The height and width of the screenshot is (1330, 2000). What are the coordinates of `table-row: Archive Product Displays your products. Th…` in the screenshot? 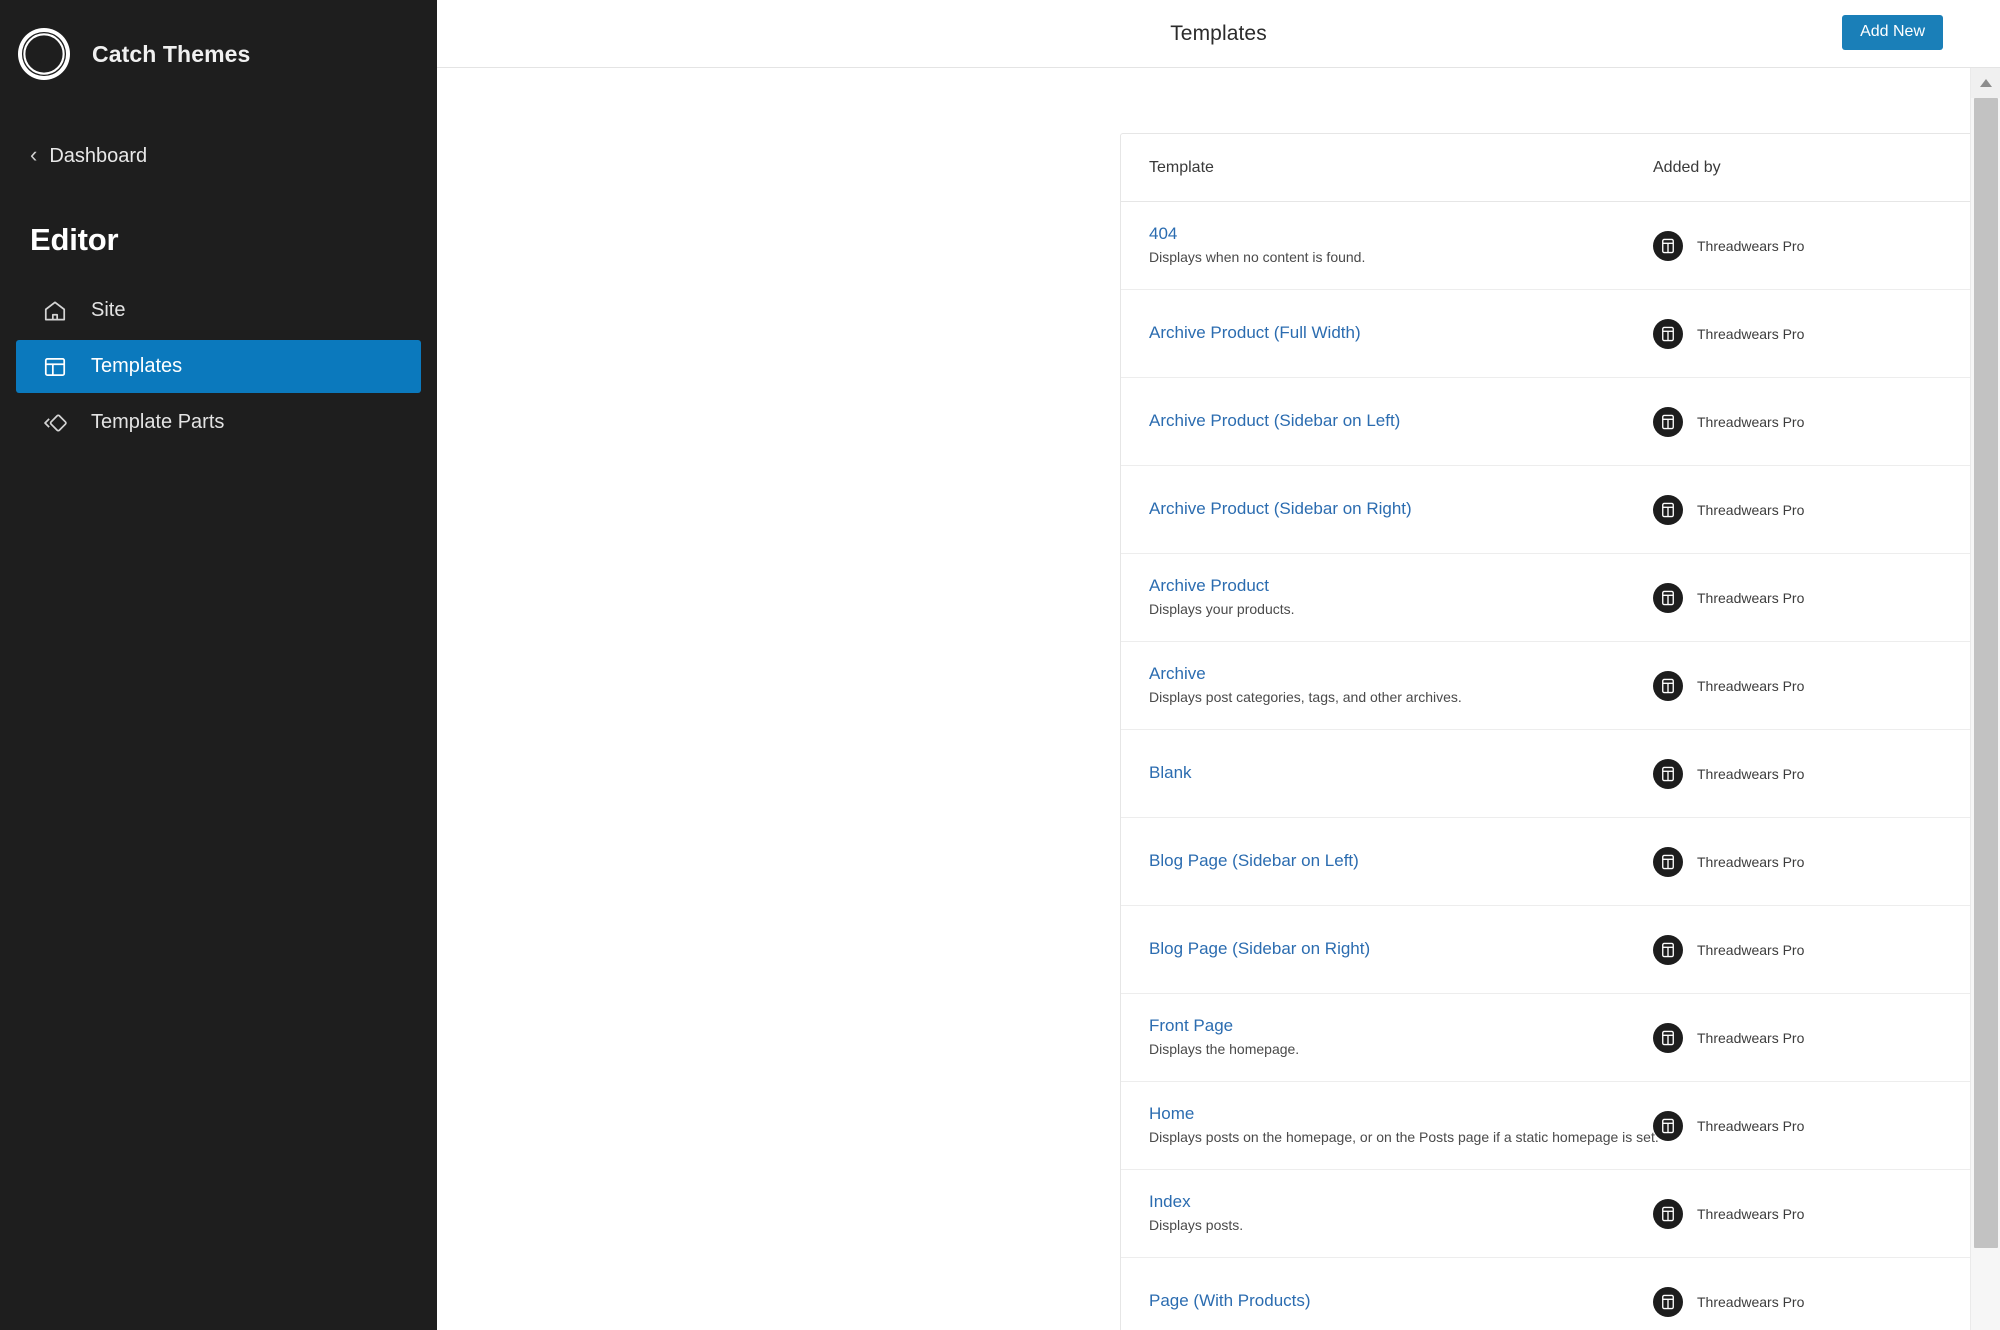 It's located at (1560, 598).